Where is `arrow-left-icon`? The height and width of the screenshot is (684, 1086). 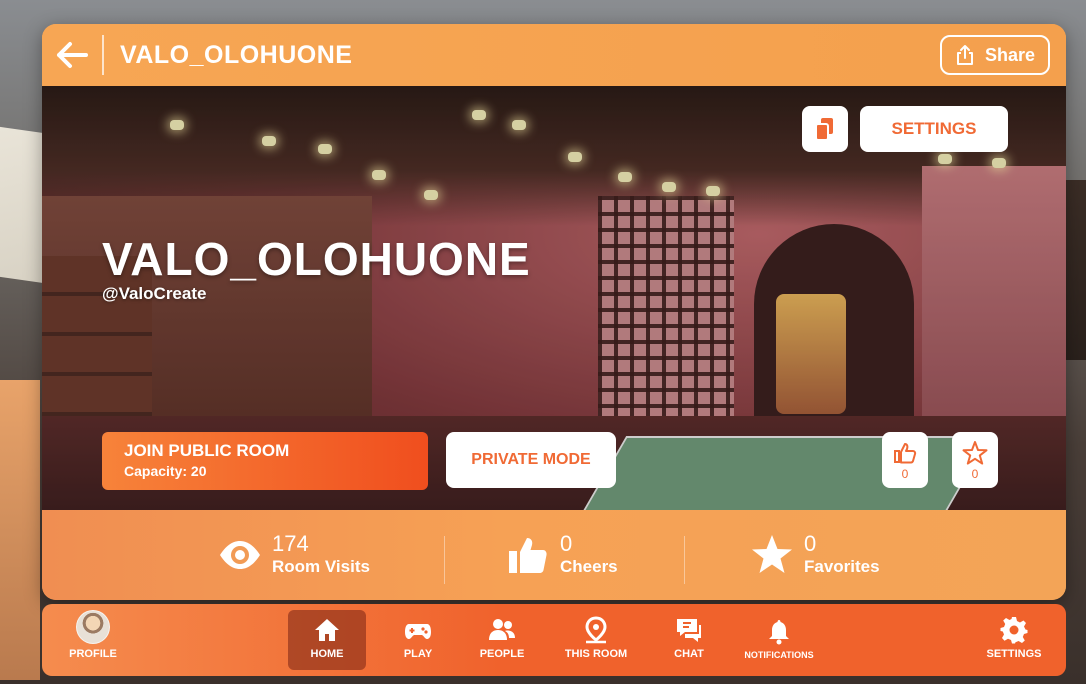 arrow-left-icon is located at coordinates (72, 55).